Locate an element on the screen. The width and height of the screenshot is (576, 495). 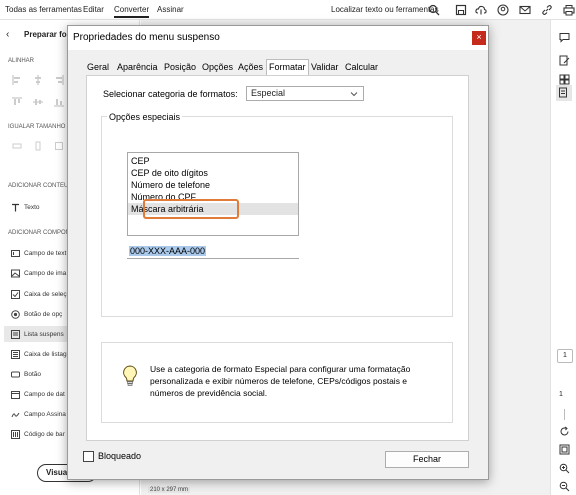
tab-validate: Validar is located at coordinates (324, 67).